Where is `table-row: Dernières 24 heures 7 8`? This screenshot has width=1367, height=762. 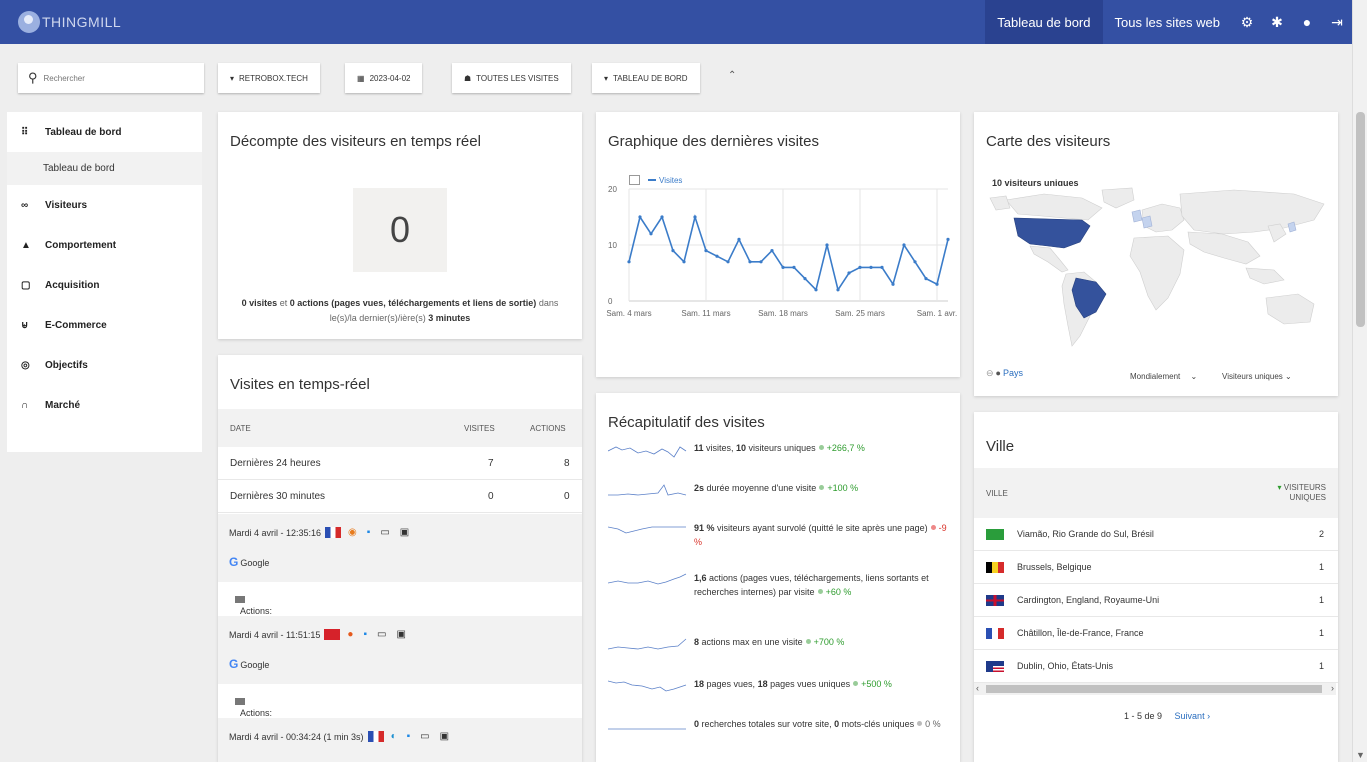
table-row: Dernières 24 heures 7 8 is located at coordinates (400, 463).